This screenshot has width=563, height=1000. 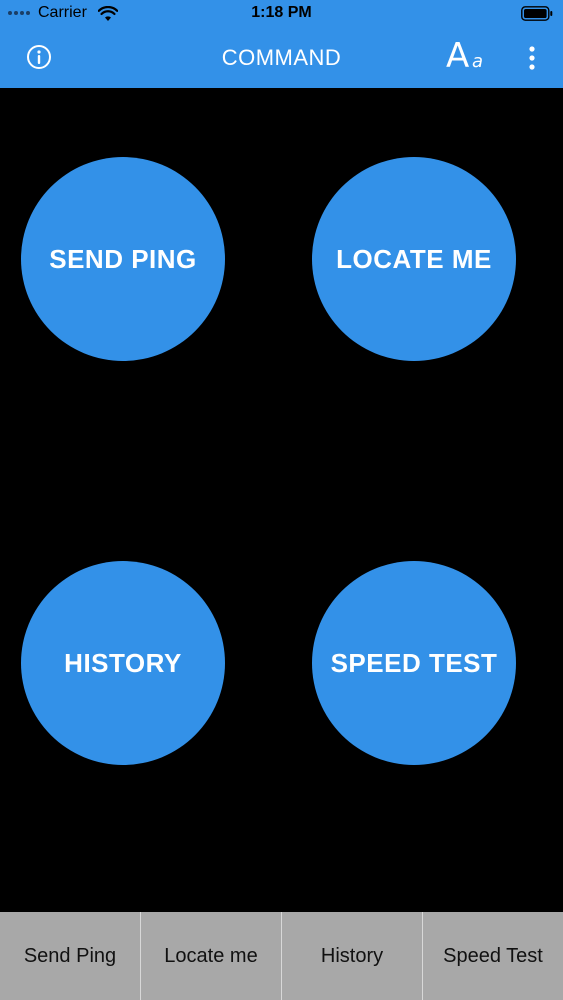 I want to click on send-ping-button: SEND PING, so click(x=123, y=259).